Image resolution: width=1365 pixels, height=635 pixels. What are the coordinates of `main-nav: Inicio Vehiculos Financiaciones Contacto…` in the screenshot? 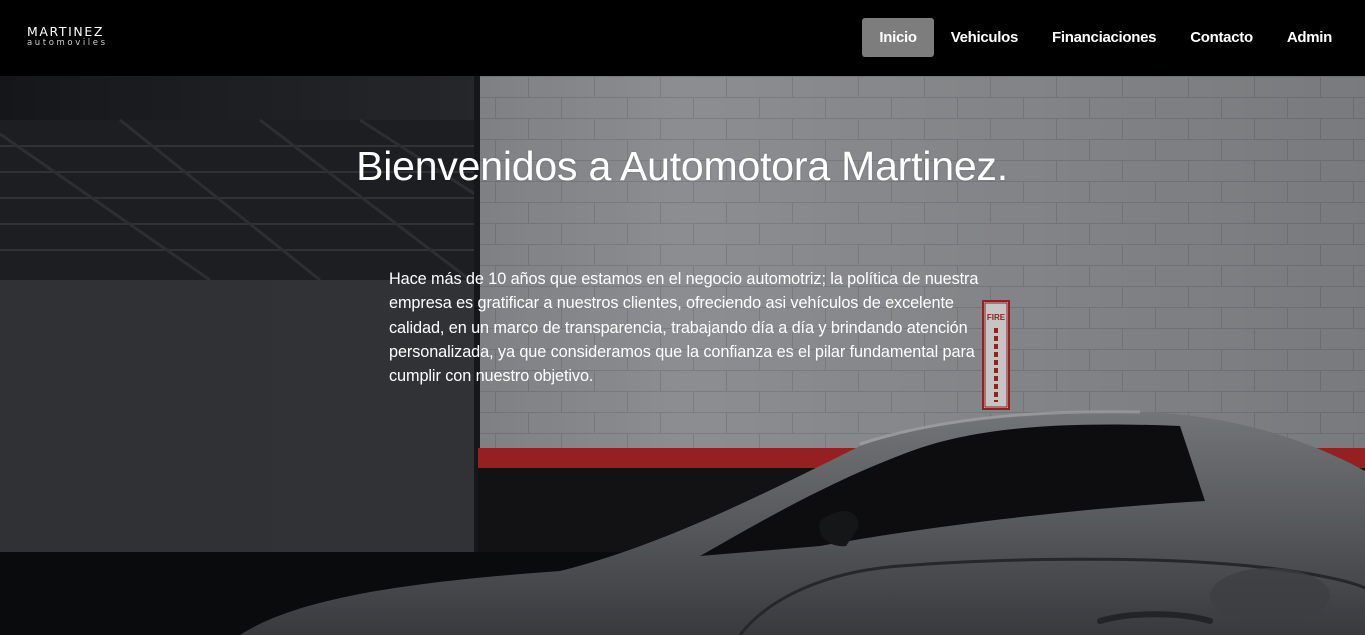 It's located at (1105, 37).